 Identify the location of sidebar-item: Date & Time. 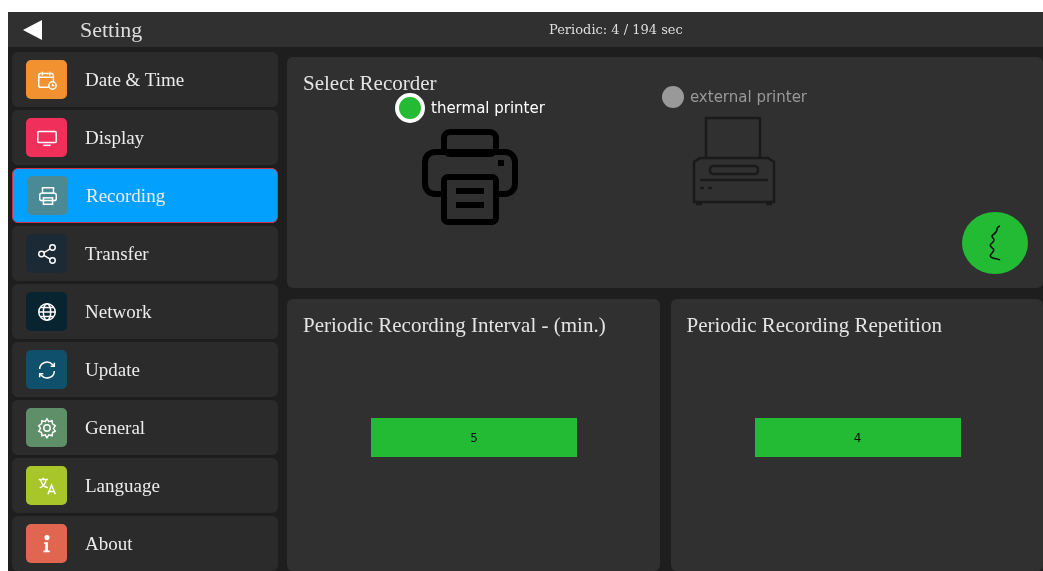
(145, 79).